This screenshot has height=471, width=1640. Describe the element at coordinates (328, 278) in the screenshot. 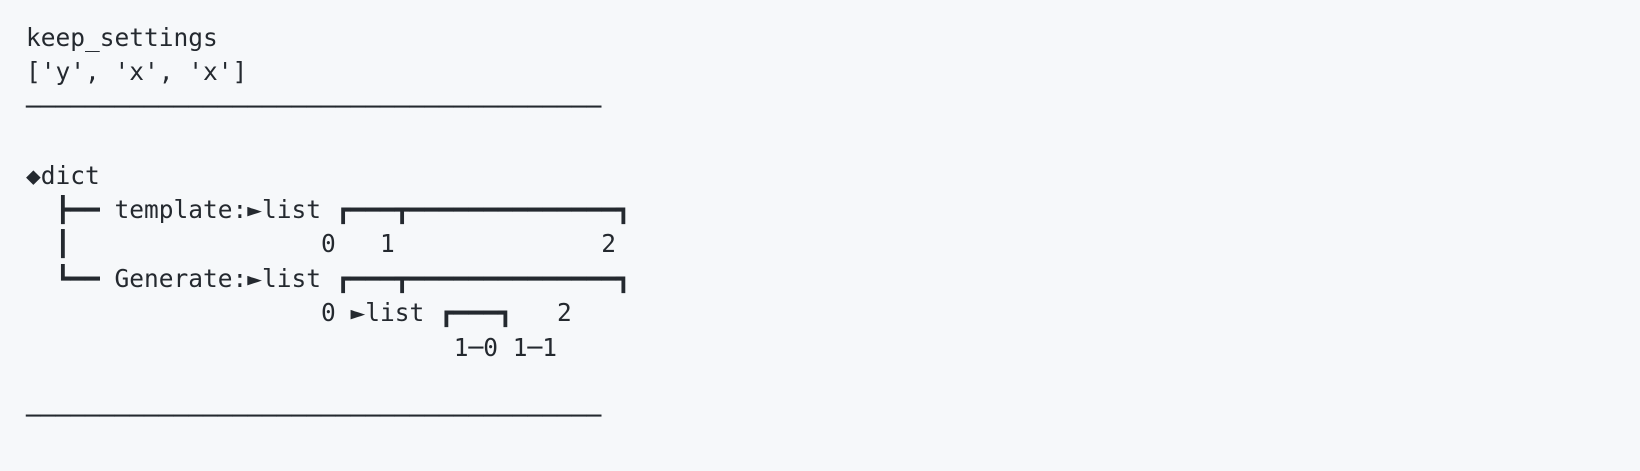

I see `tree-line-generate: ┗━━ Generate:►list ┏━━━┳━━━━━━━━━━━━━━┓` at that location.